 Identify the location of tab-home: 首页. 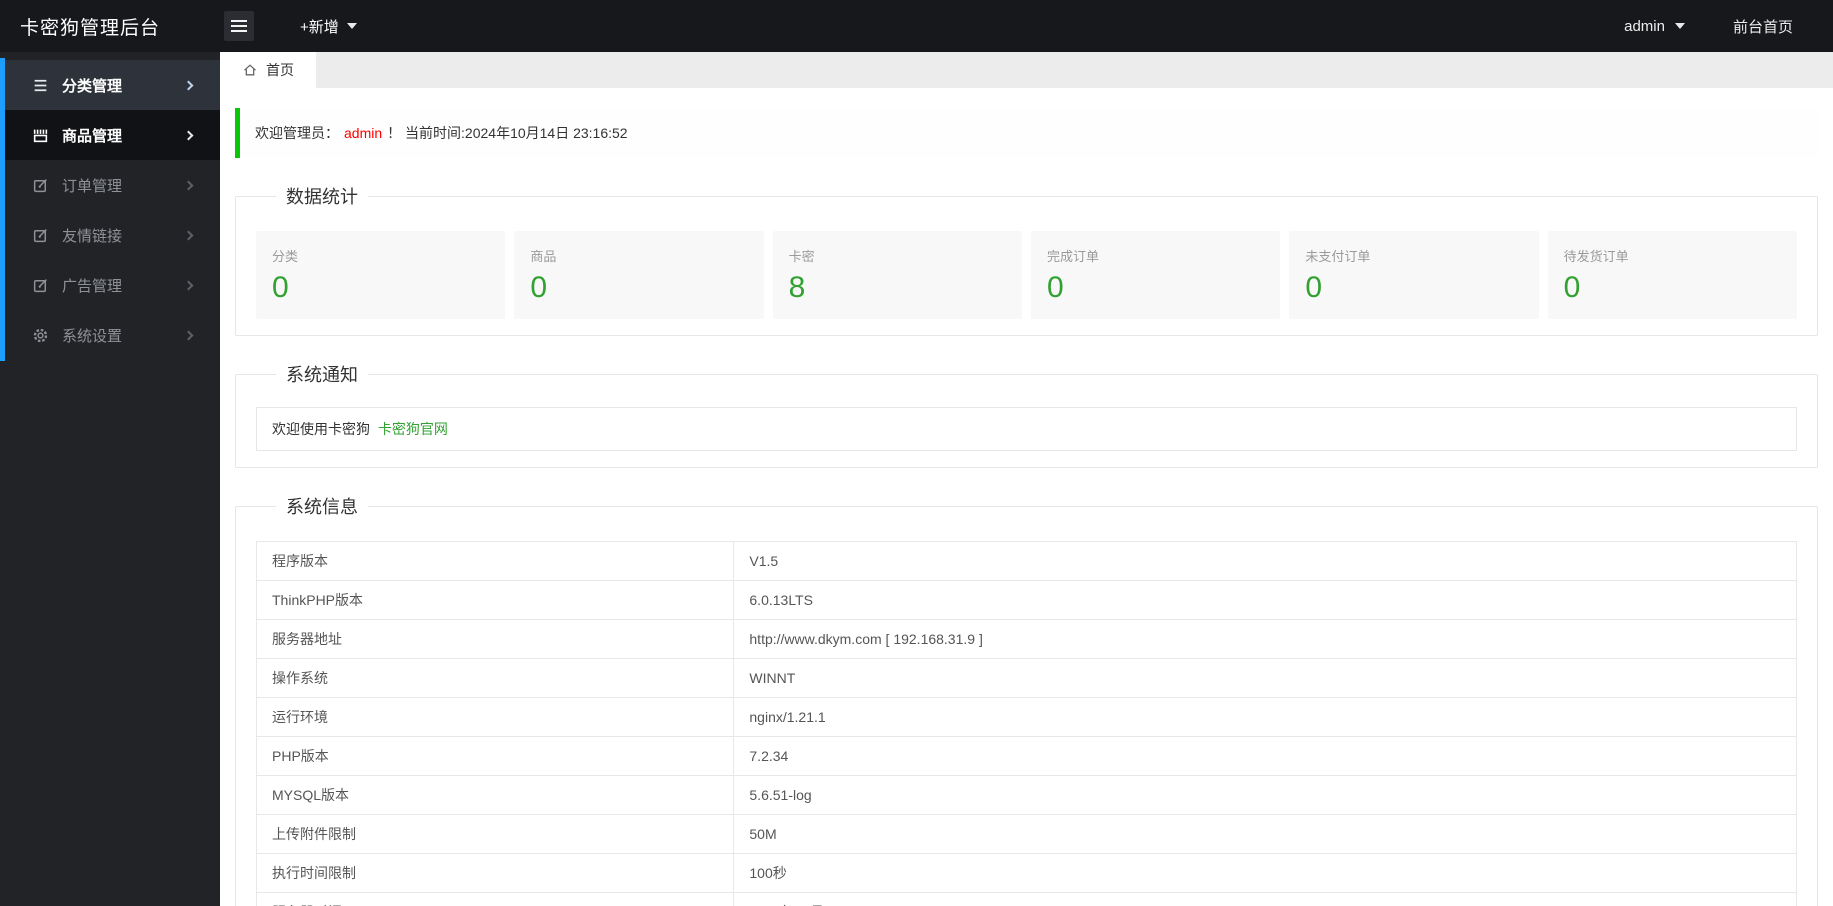
(268, 70).